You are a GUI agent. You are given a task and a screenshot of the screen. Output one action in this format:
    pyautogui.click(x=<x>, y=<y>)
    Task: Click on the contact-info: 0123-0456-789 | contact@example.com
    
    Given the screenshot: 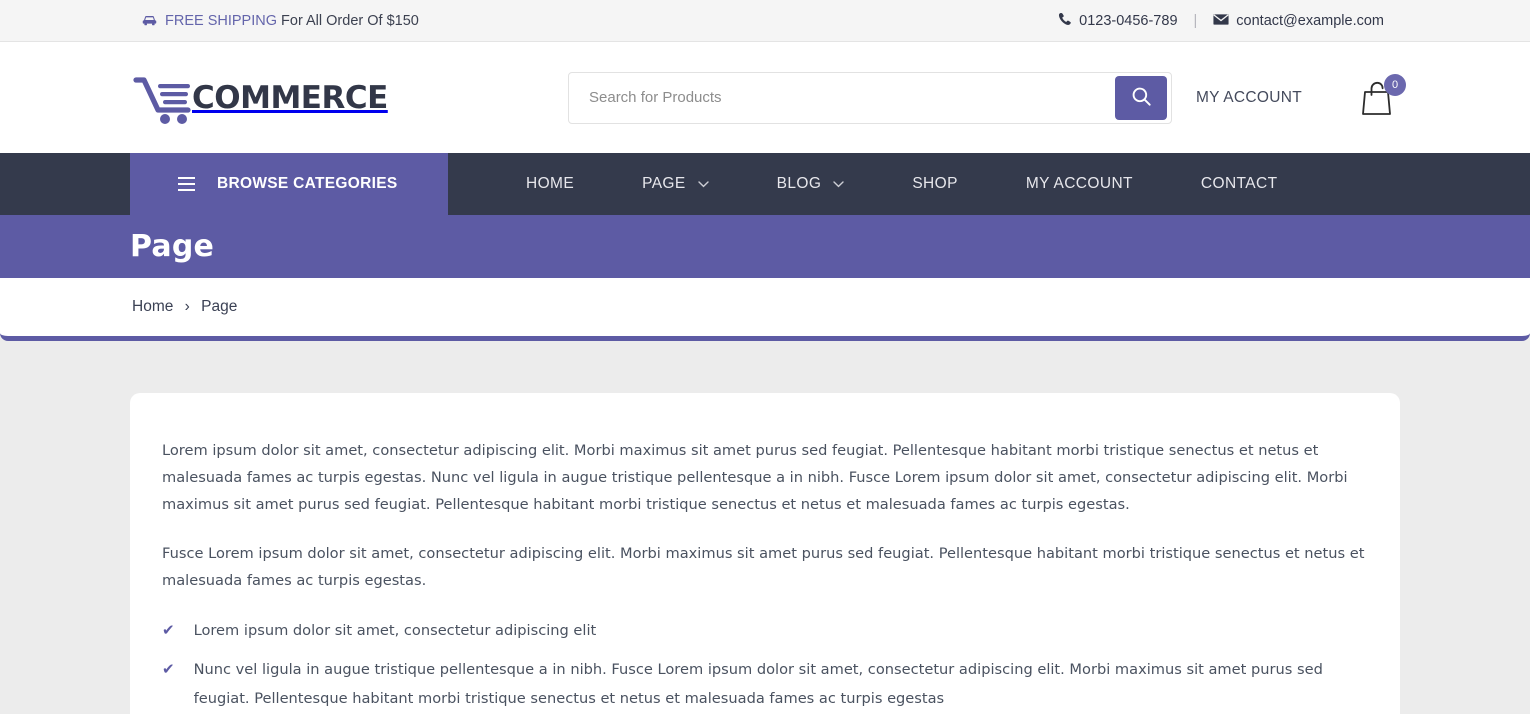 What is the action you would take?
    pyautogui.click(x=1221, y=20)
    